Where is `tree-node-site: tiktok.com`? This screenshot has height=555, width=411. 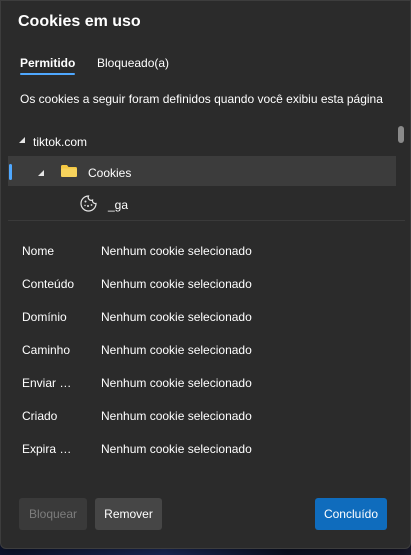
tree-node-site: tiktok.com is located at coordinates (202, 140).